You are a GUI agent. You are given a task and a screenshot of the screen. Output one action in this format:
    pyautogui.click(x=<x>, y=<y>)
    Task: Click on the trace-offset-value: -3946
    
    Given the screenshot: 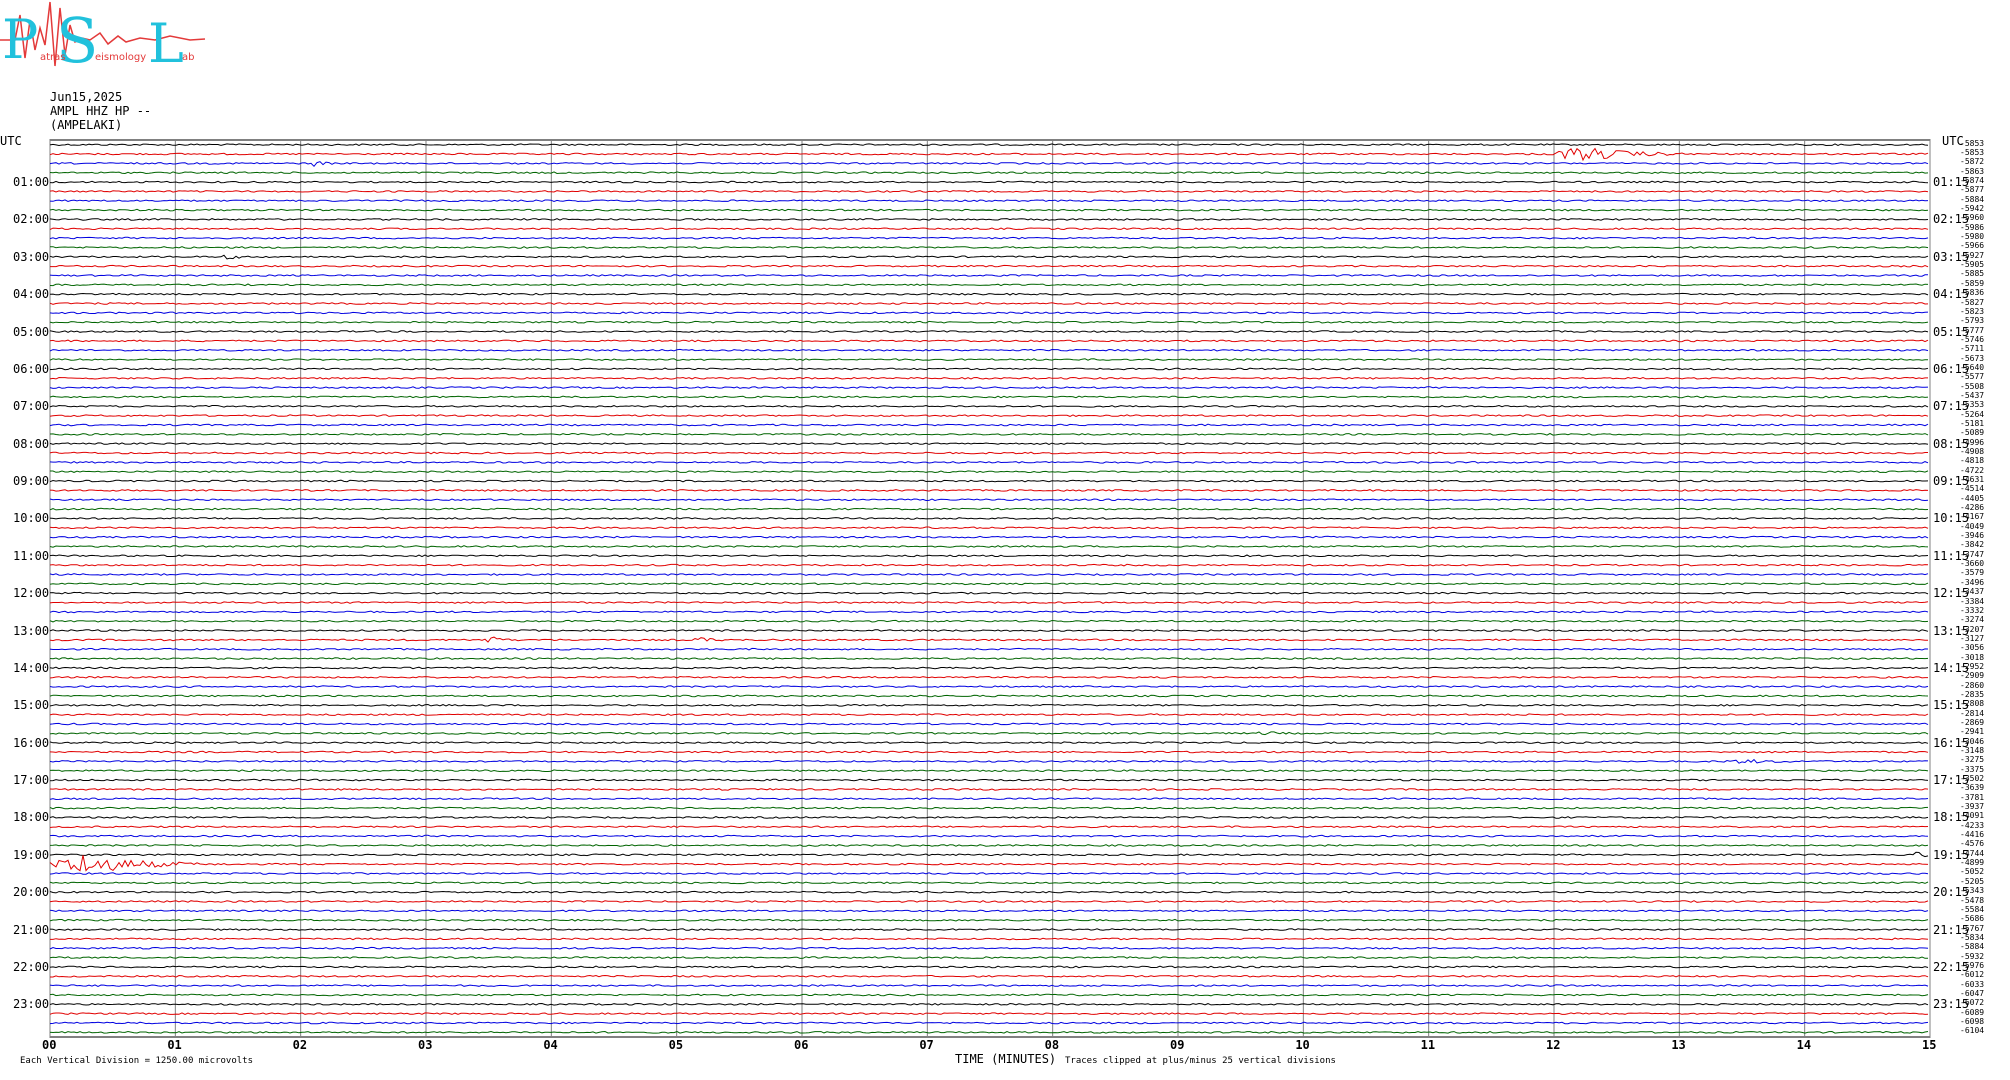 What is the action you would take?
    pyautogui.click(x=1972, y=536)
    